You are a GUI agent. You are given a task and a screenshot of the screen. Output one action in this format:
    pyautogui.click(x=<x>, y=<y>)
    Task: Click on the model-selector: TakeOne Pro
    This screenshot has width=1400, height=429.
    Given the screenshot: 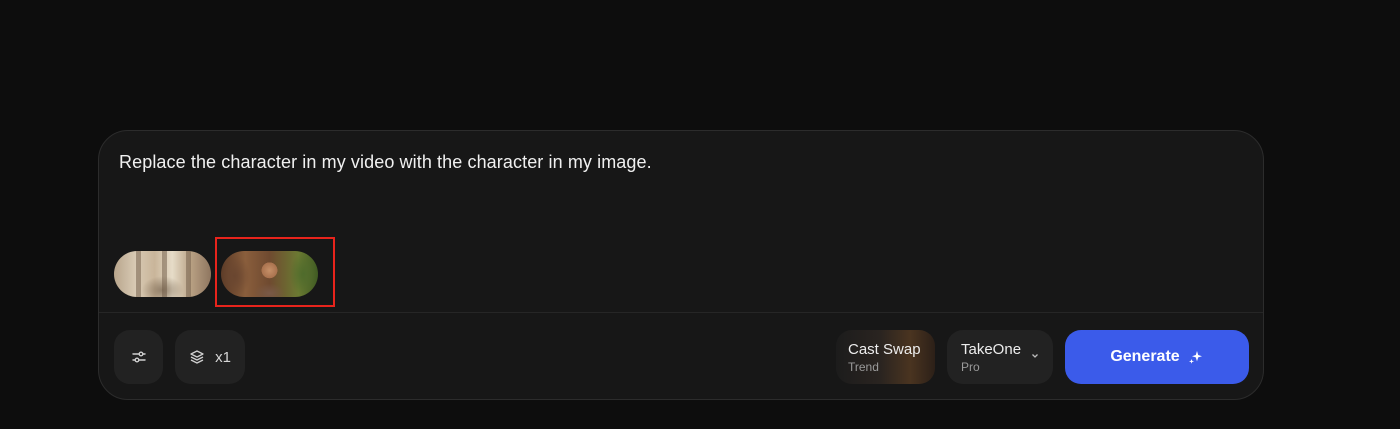 What is the action you would take?
    pyautogui.click(x=1000, y=357)
    